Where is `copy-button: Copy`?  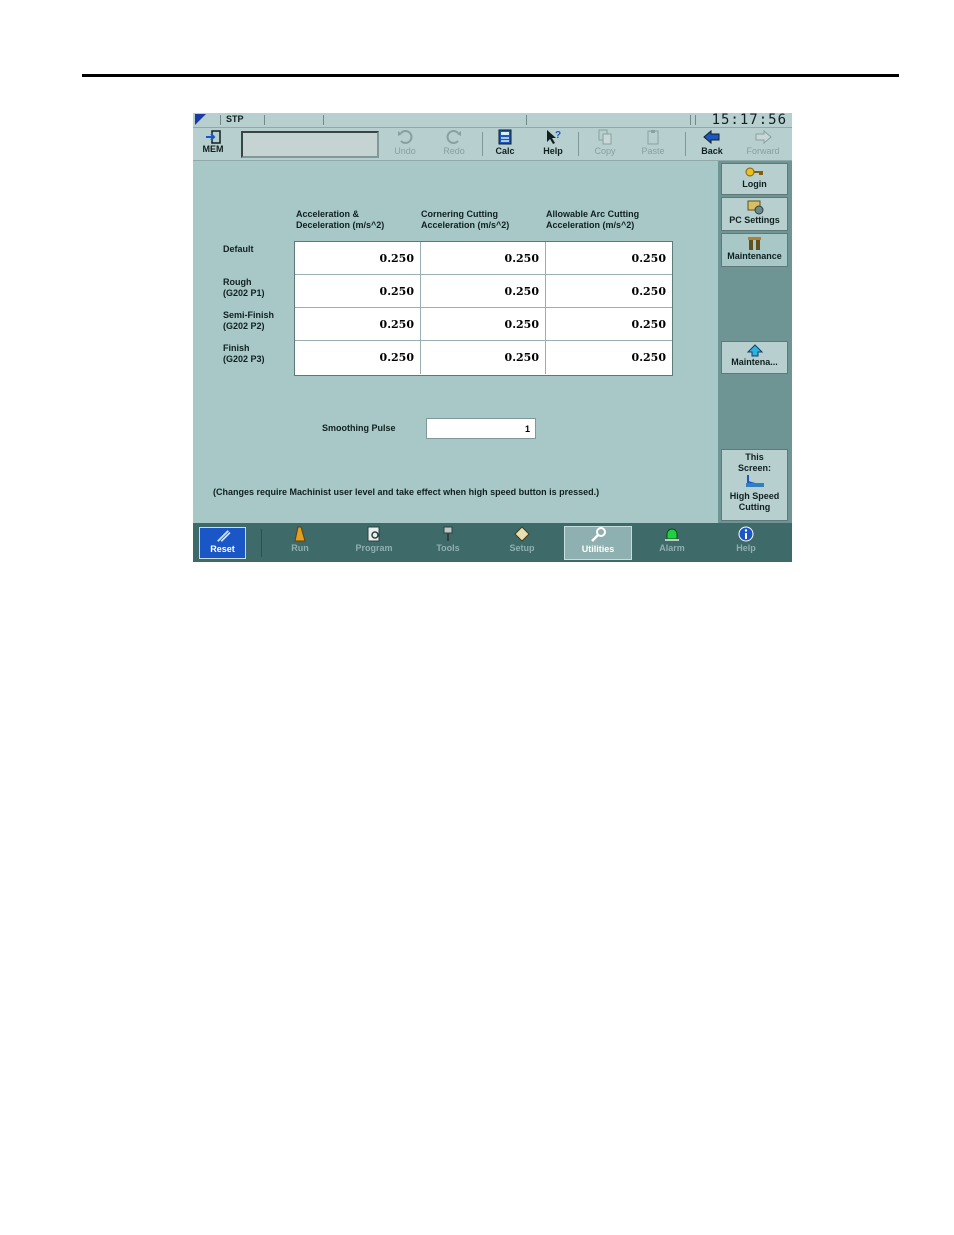 copy-button: Copy is located at coordinates (605, 144).